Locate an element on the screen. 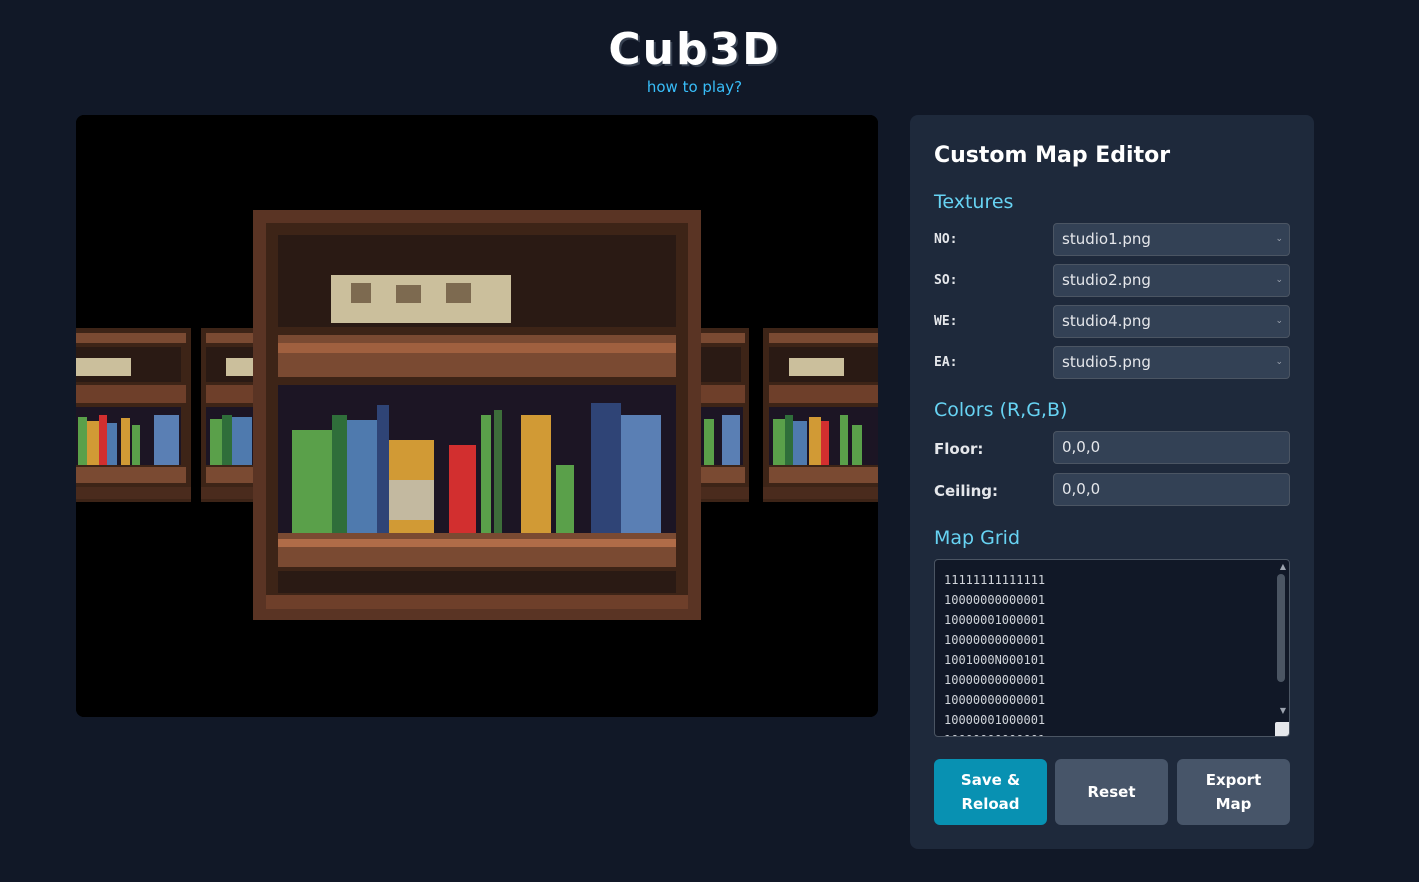 This screenshot has height=882, width=1419. texture-select-value: studio5.png is located at coordinates (1106, 362).